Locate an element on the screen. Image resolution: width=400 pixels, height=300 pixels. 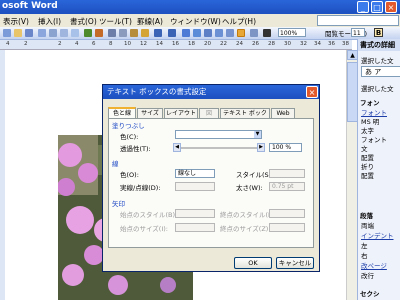
ruler-number: 14 is located at coordinates (159, 44).